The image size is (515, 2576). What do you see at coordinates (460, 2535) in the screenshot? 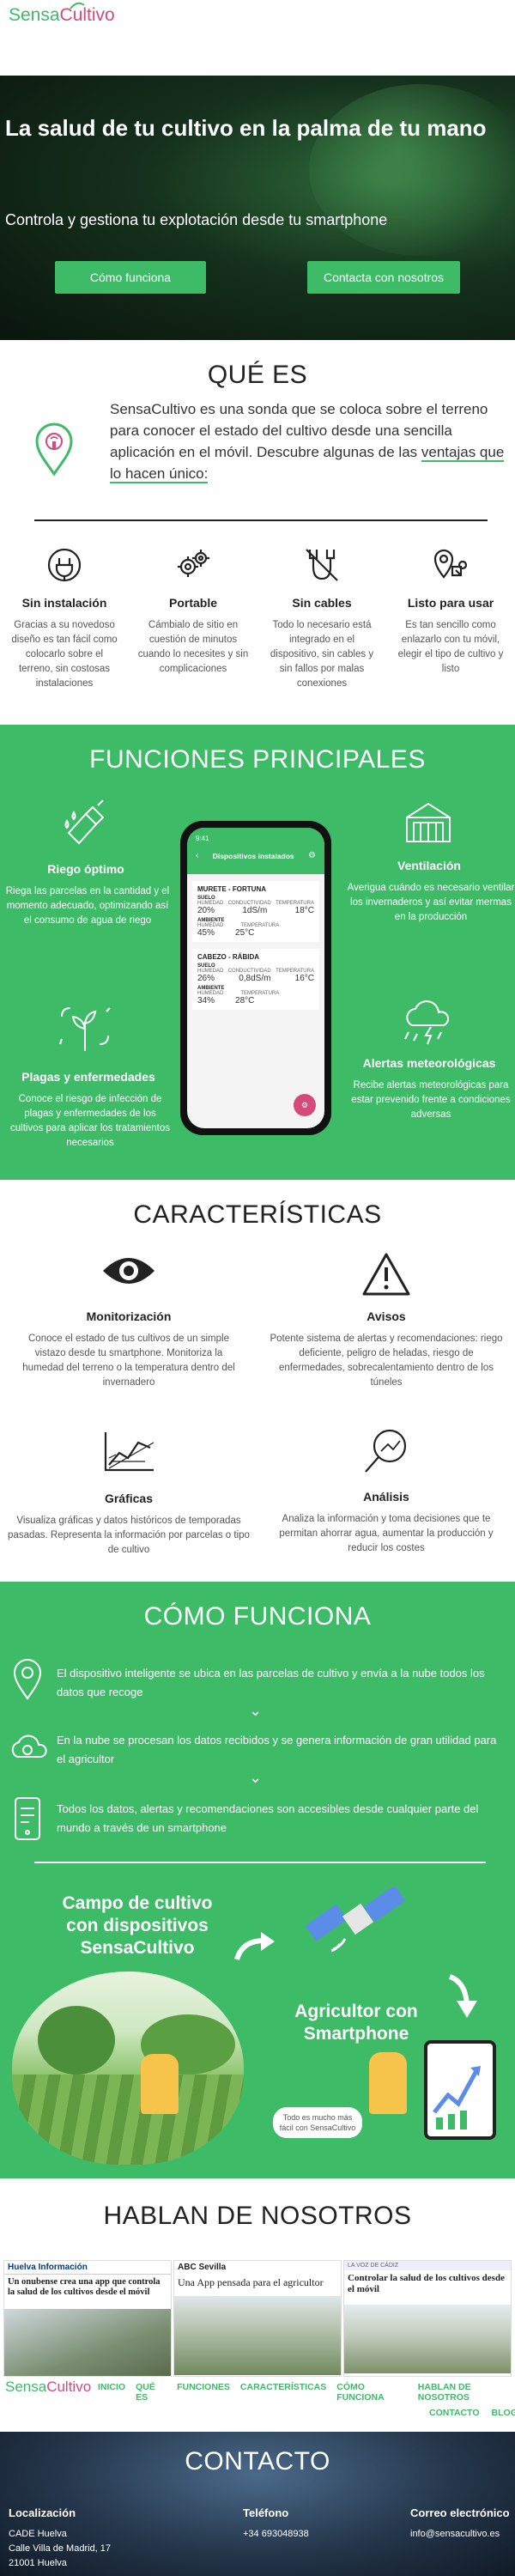
I see `email-link: info@sensacultivo.es` at bounding box center [460, 2535].